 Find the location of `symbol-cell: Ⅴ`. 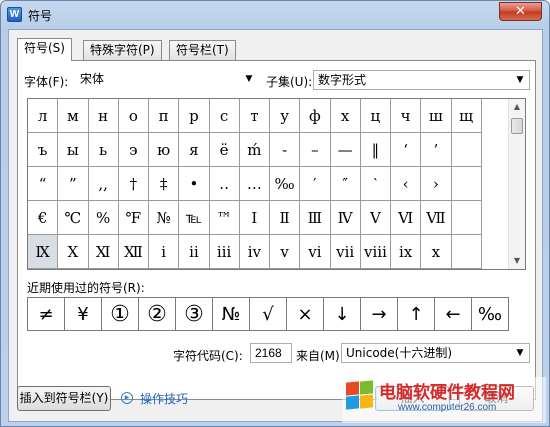

symbol-cell: Ⅴ is located at coordinates (375, 218).